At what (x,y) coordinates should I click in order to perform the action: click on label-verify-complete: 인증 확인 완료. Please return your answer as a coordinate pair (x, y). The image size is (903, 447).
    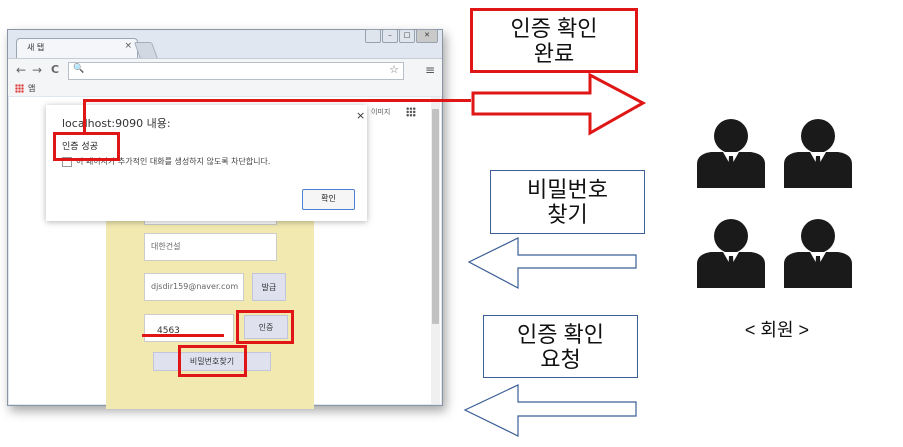
    Looking at the image, I should click on (554, 40).